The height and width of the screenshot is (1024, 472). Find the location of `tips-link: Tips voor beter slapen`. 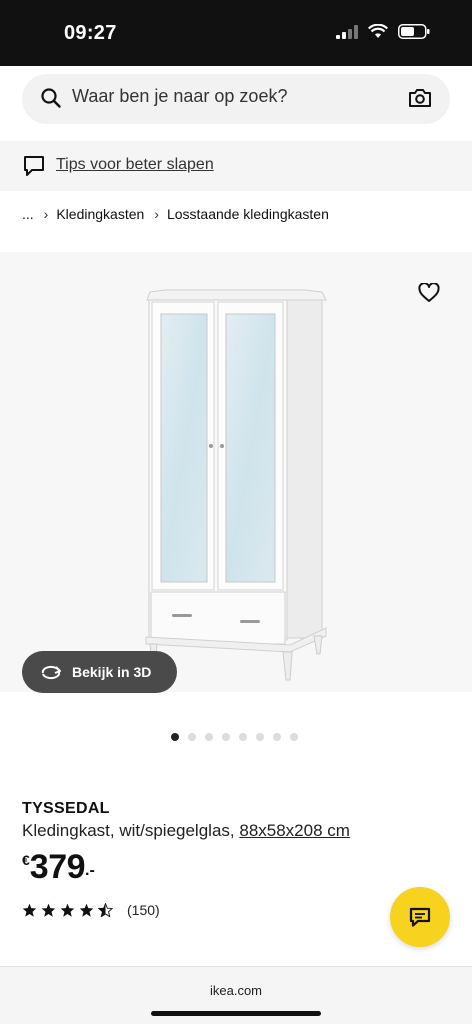

tips-link: Tips voor beter slapen is located at coordinates (135, 165).